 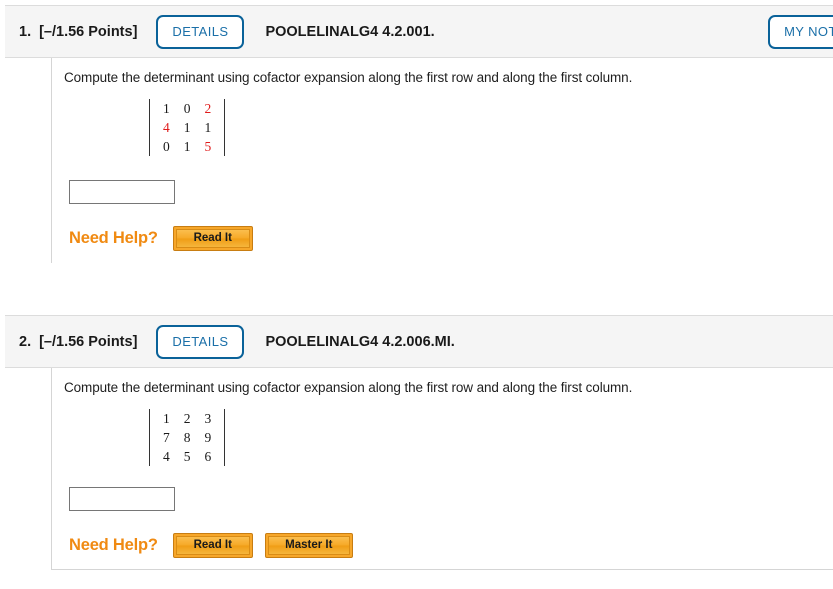 I want to click on matrix-cell: 6, so click(x=208, y=456).